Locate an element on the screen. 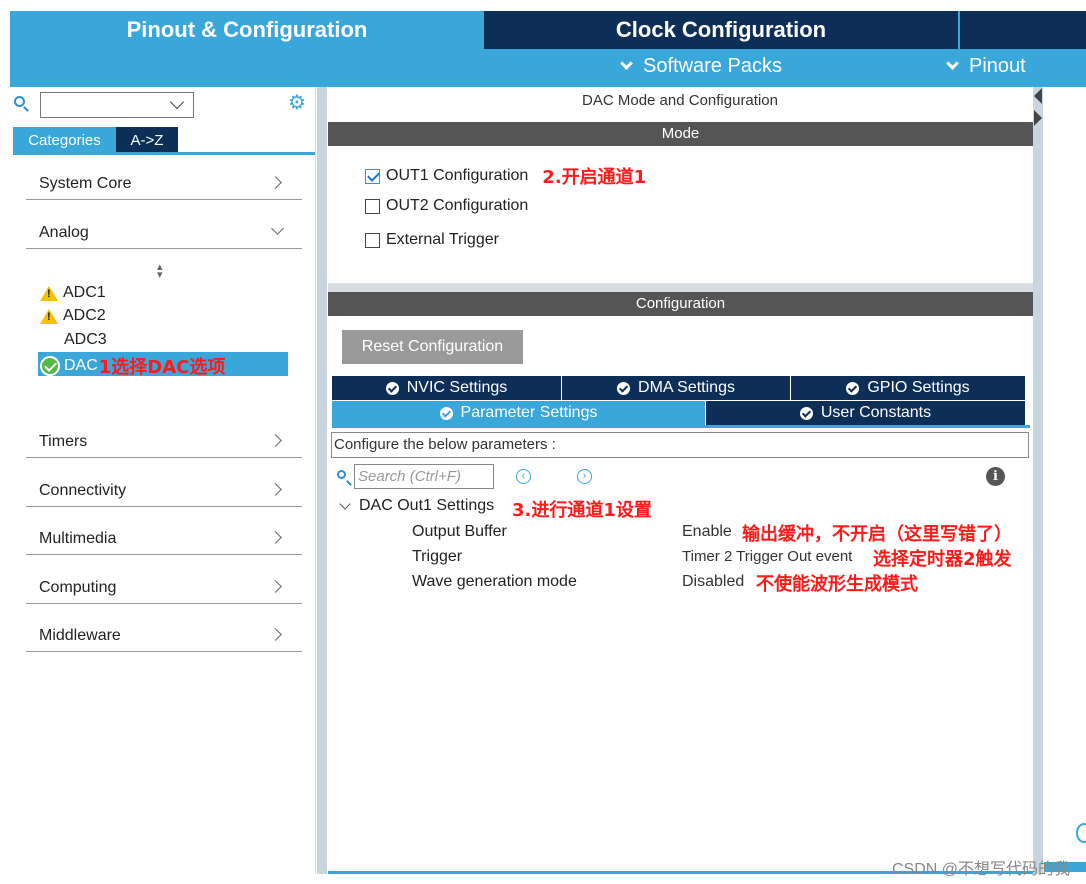  gear-icon: ⚙ is located at coordinates (298, 103).